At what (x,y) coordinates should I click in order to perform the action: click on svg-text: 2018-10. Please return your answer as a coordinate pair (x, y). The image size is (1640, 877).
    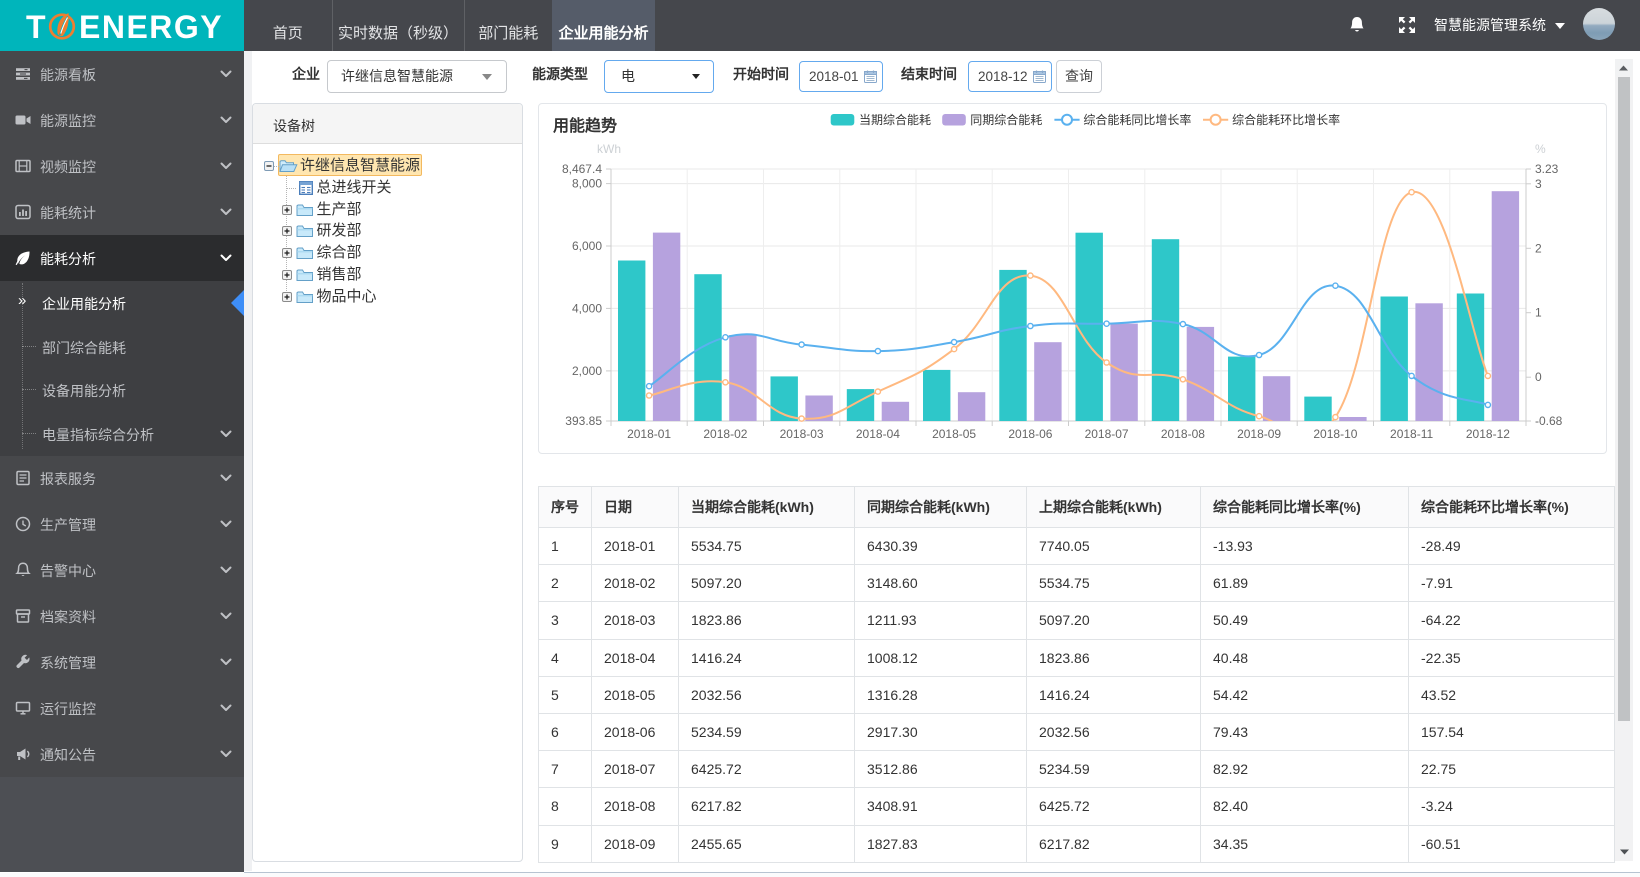
    Looking at the image, I should click on (1335, 434).